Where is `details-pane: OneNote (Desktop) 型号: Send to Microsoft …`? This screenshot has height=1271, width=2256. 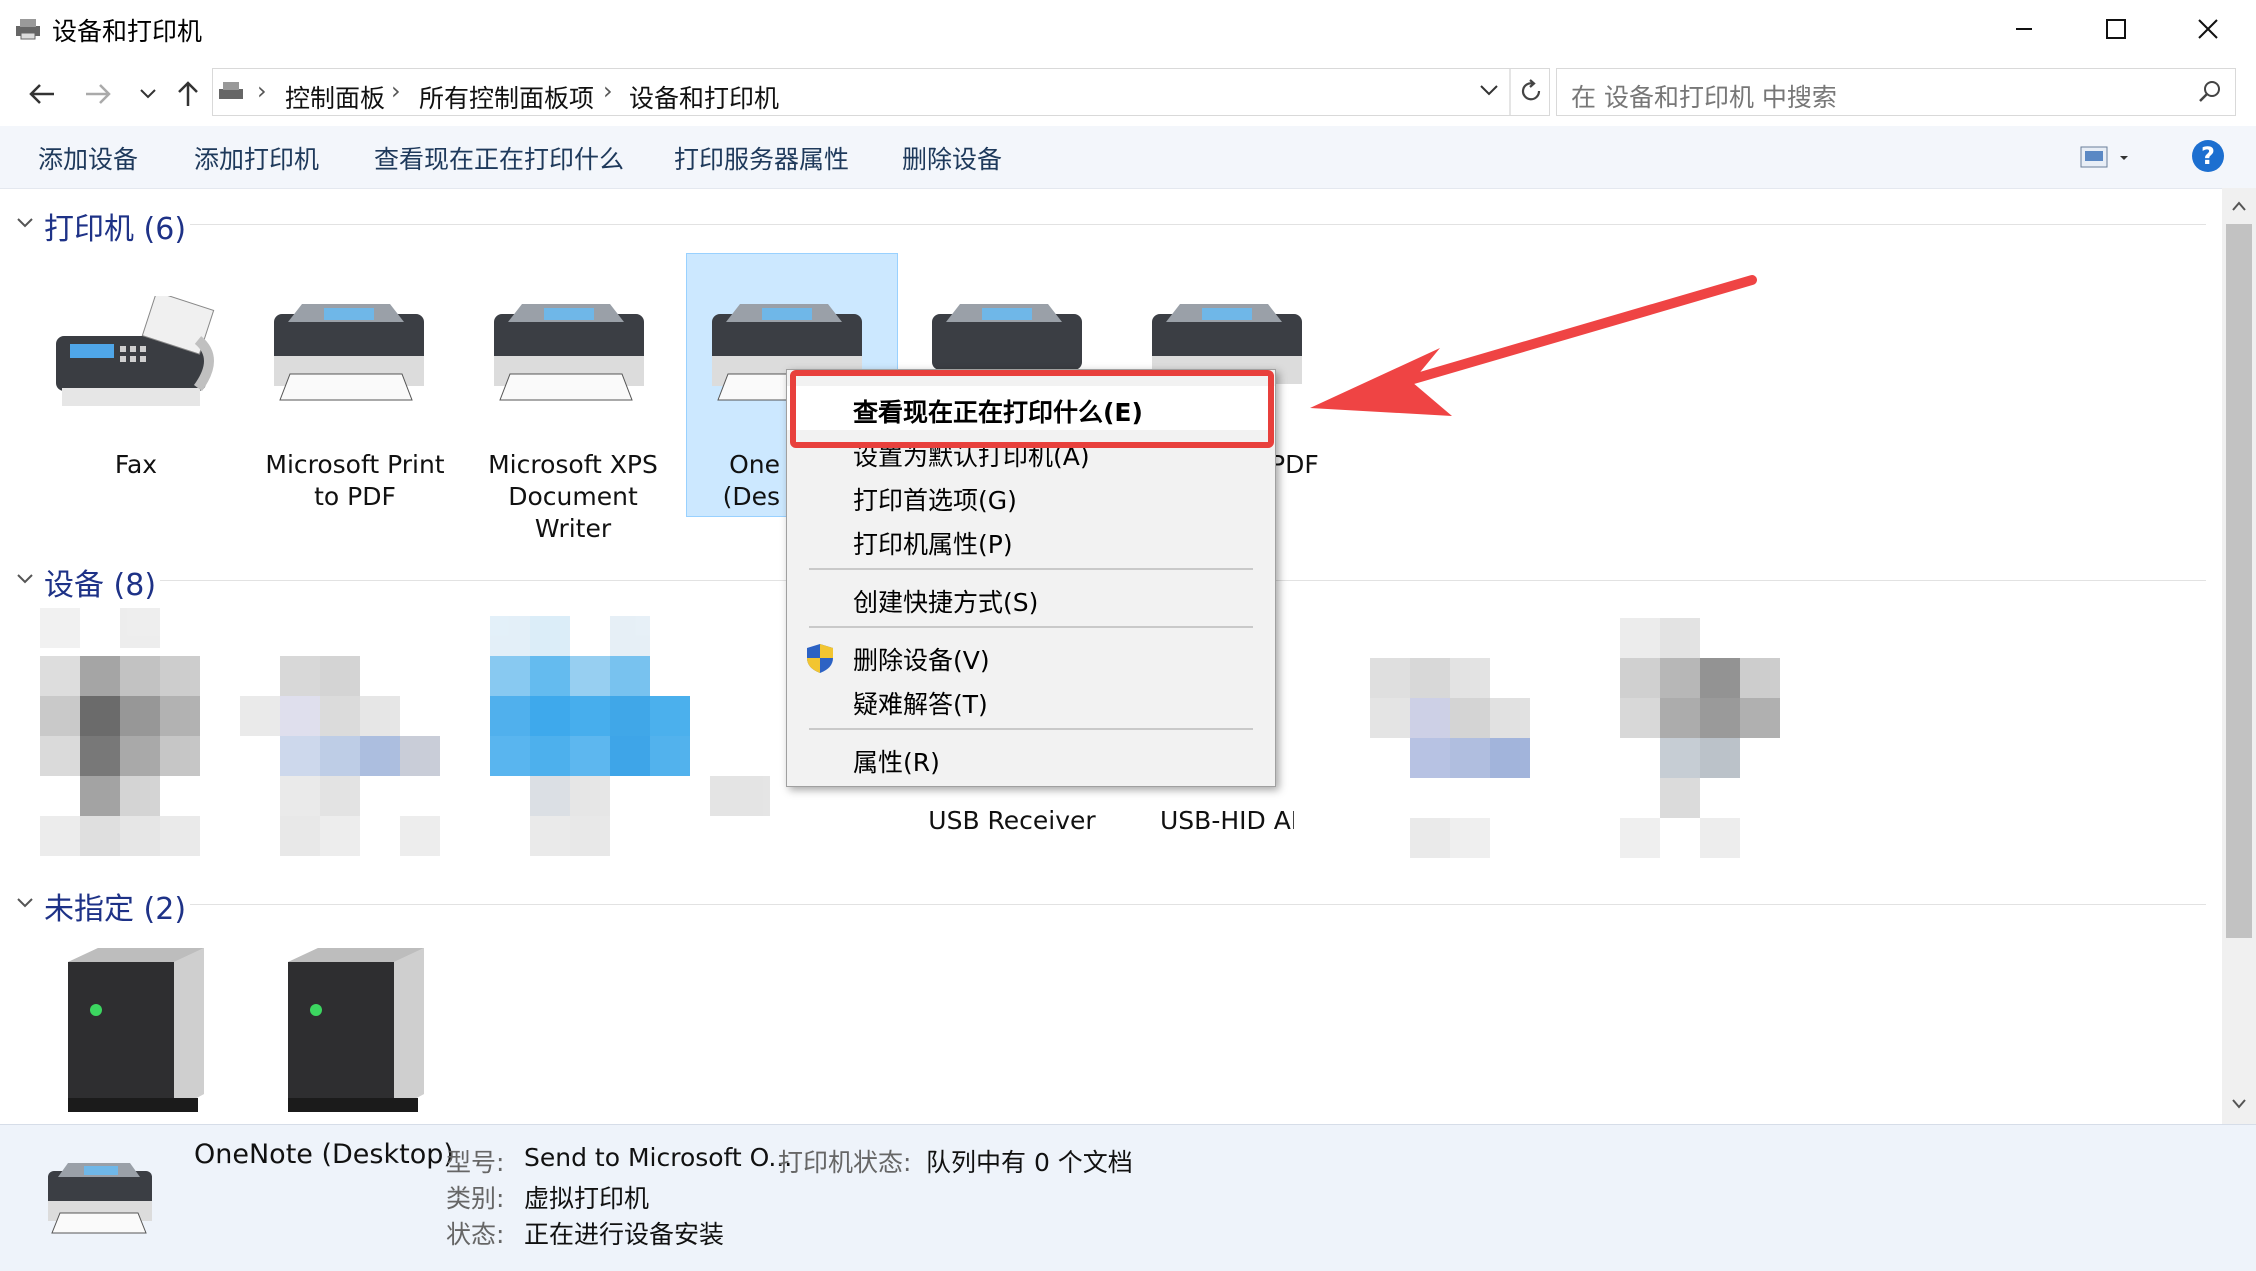 details-pane: OneNote (Desktop) 型号: Send to Microsoft … is located at coordinates (1128, 1197).